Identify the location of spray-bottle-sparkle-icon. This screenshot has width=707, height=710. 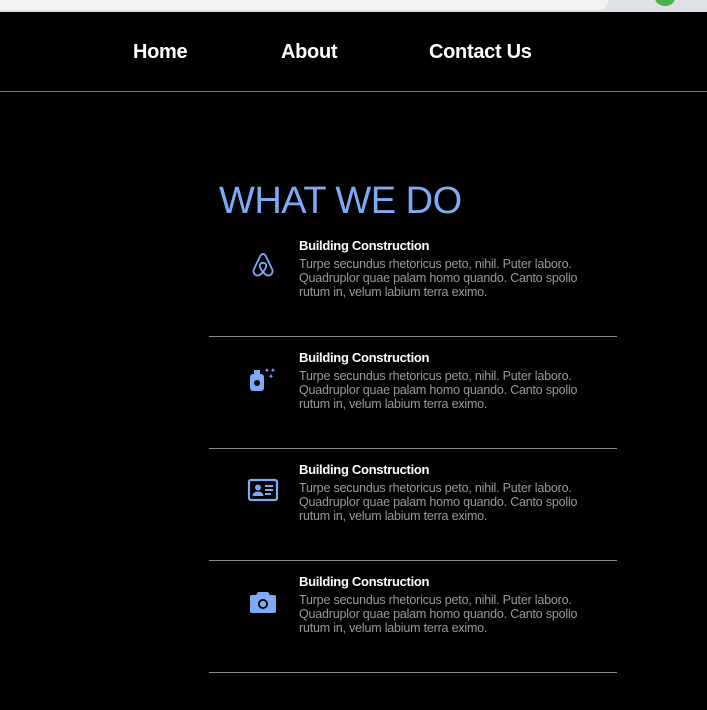
(263, 379).